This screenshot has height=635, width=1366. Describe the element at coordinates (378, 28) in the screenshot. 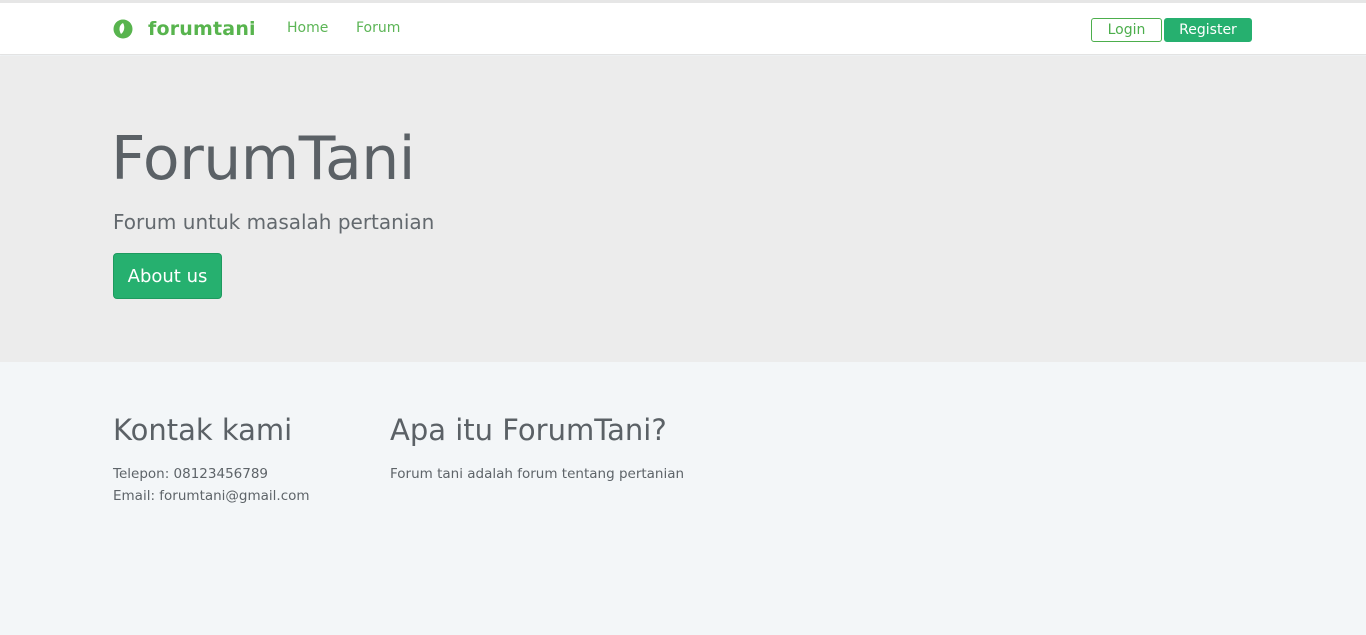

I see `nav-link-forum: Forum` at that location.